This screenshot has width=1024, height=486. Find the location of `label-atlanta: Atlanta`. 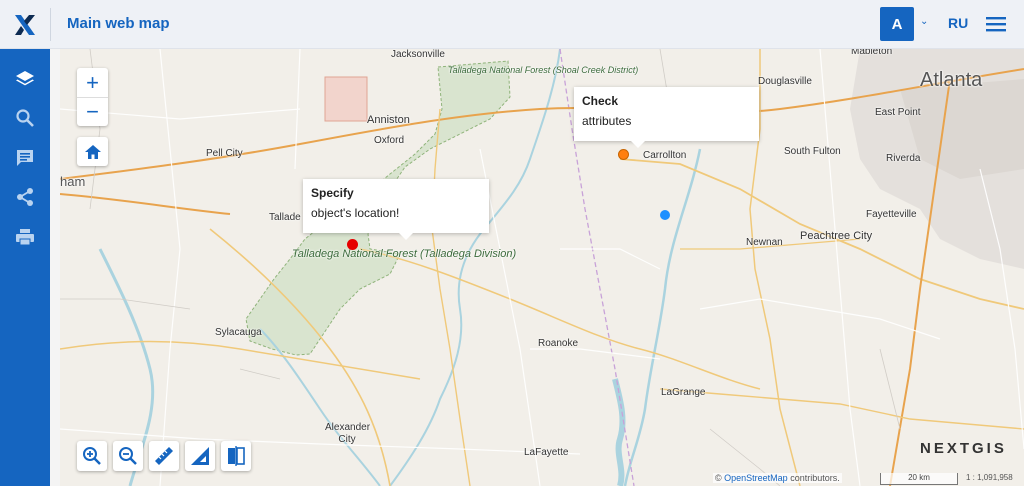

label-atlanta: Atlanta is located at coordinates (951, 80).